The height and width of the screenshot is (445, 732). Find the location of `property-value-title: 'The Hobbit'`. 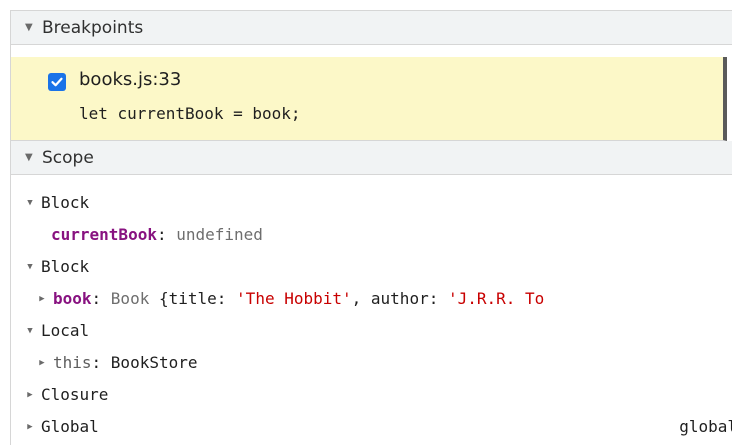

property-value-title: 'The Hobbit' is located at coordinates (294, 298).